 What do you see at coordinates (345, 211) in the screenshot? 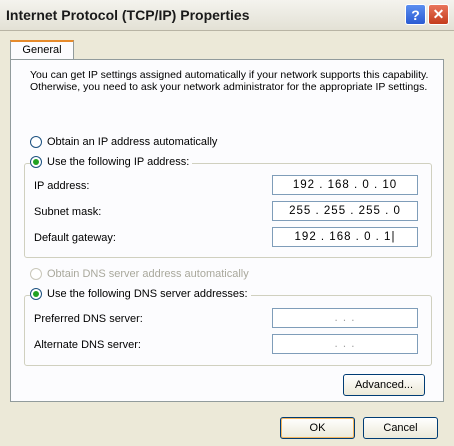
I see `subnet-mask-field: 255 . 255 . 255 . 0` at bounding box center [345, 211].